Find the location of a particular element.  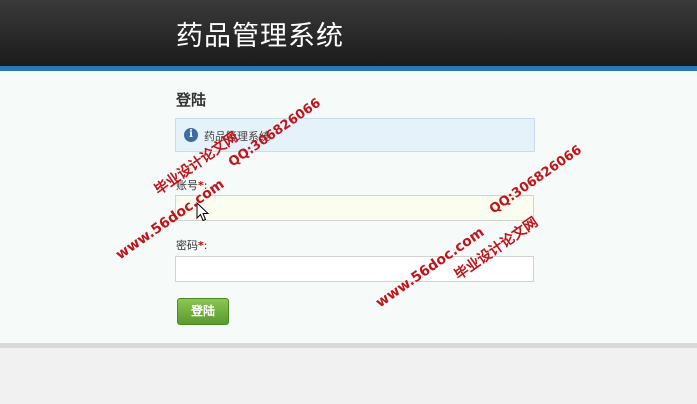

password-label: 密码*: is located at coordinates (191, 245).